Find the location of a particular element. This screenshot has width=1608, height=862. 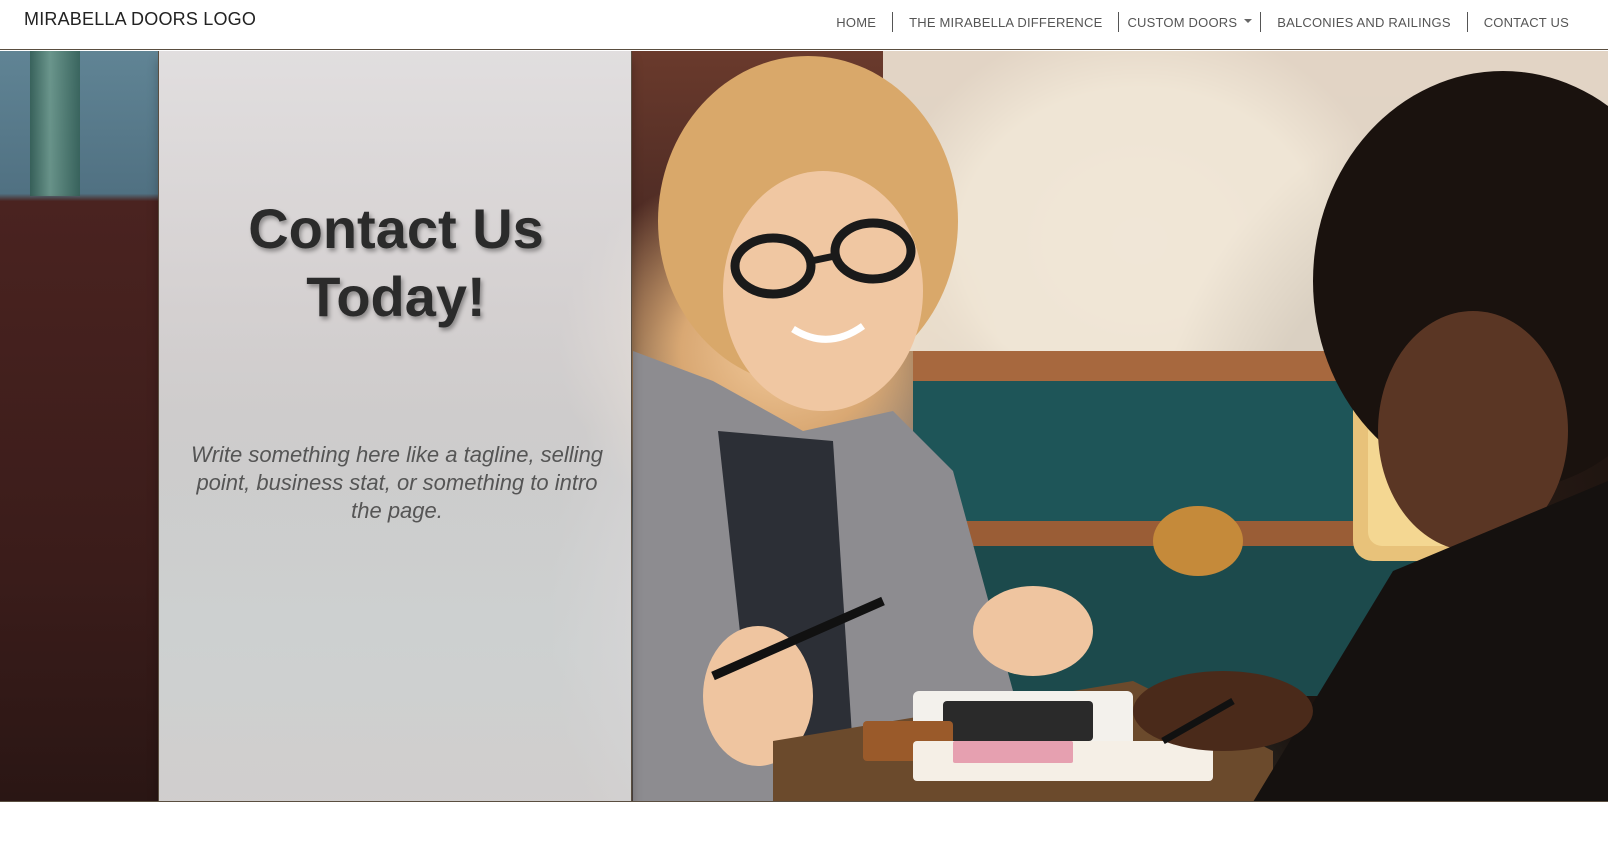

hero-background-image is located at coordinates (79, 426).